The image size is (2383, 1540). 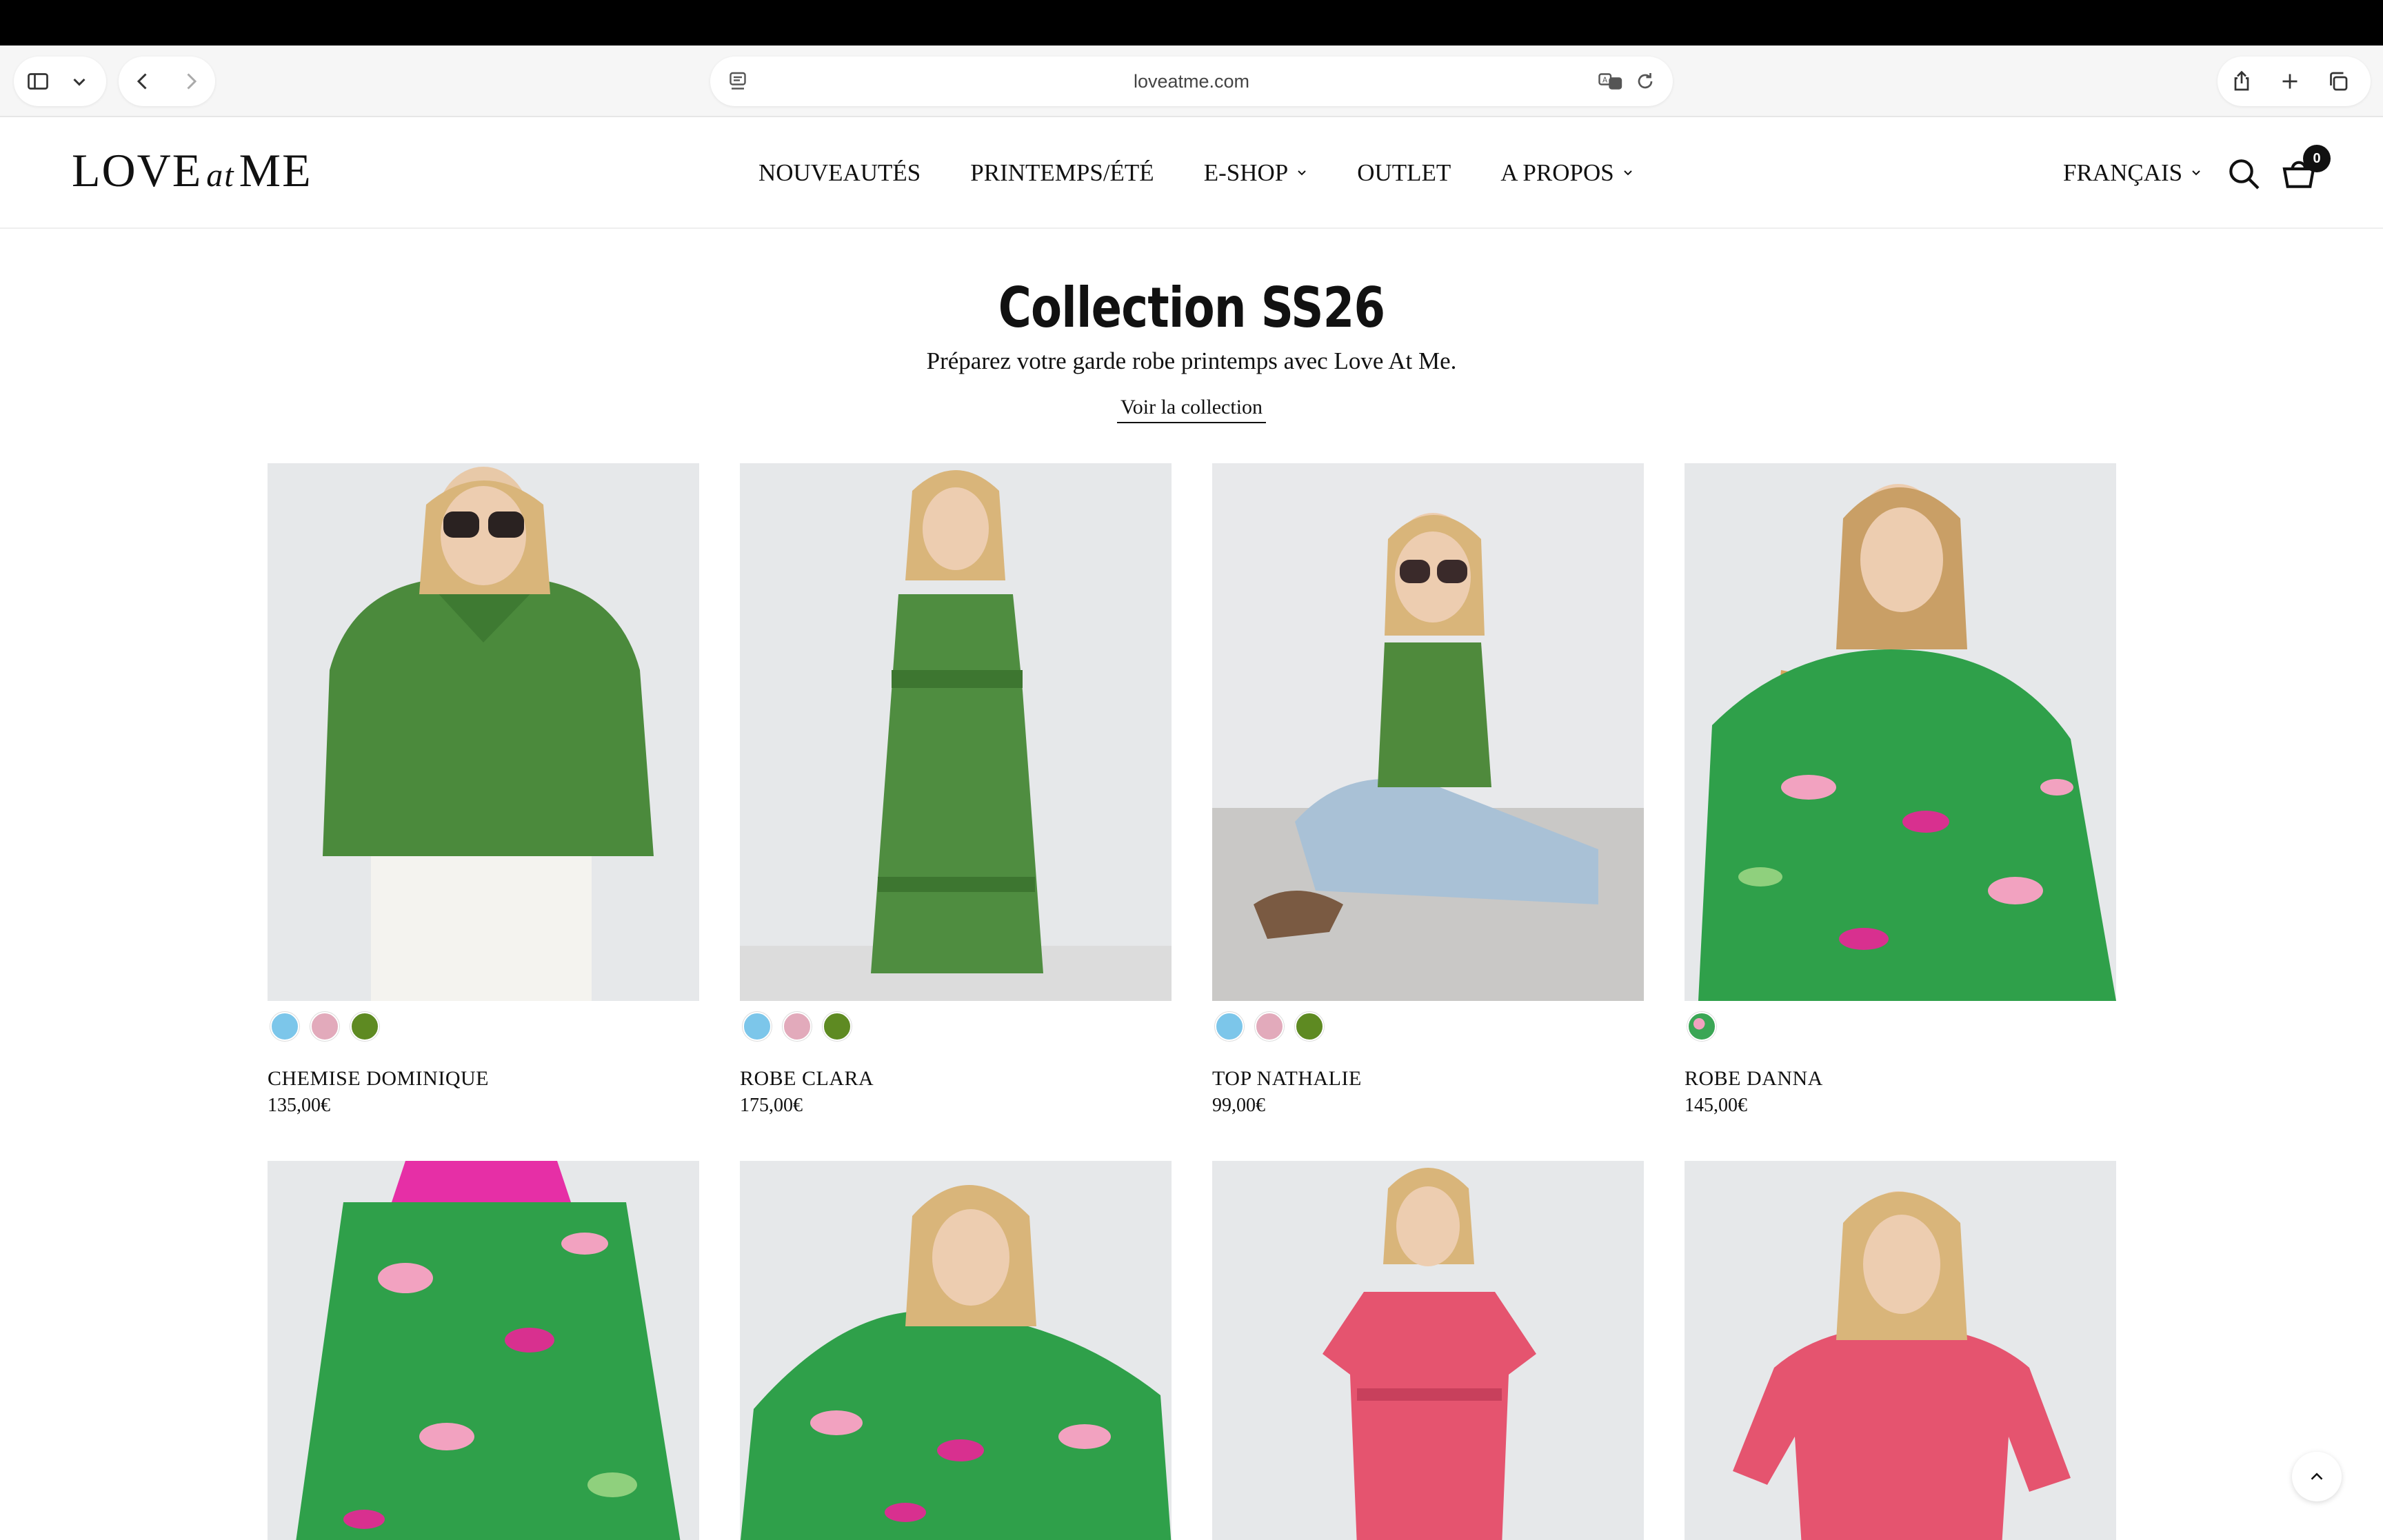 What do you see at coordinates (1191, 410) in the screenshot?
I see `see-collection-link: Voir la collection` at bounding box center [1191, 410].